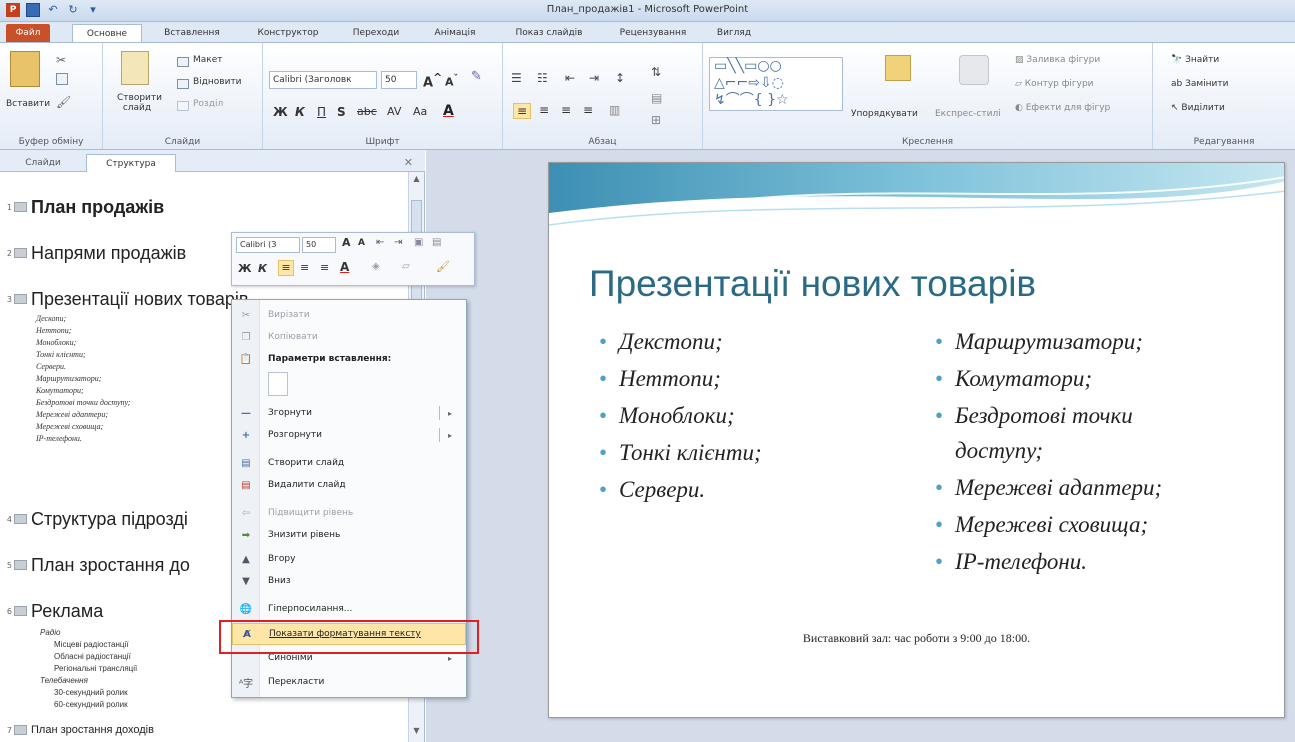 The height and width of the screenshot is (742, 1295). I want to click on numbering-icon: ☷, so click(542, 78).